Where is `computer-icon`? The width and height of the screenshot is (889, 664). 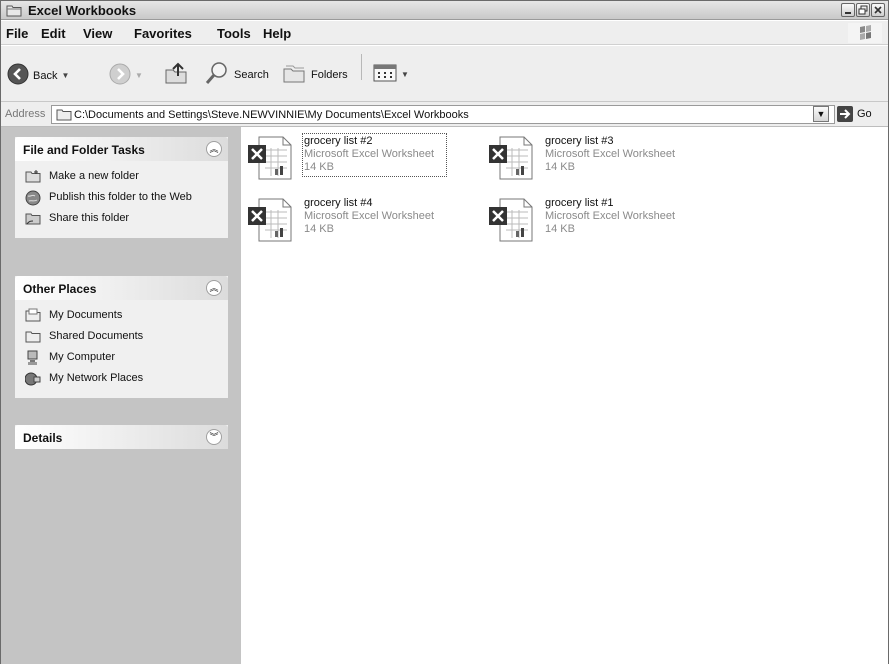 computer-icon is located at coordinates (33, 359).